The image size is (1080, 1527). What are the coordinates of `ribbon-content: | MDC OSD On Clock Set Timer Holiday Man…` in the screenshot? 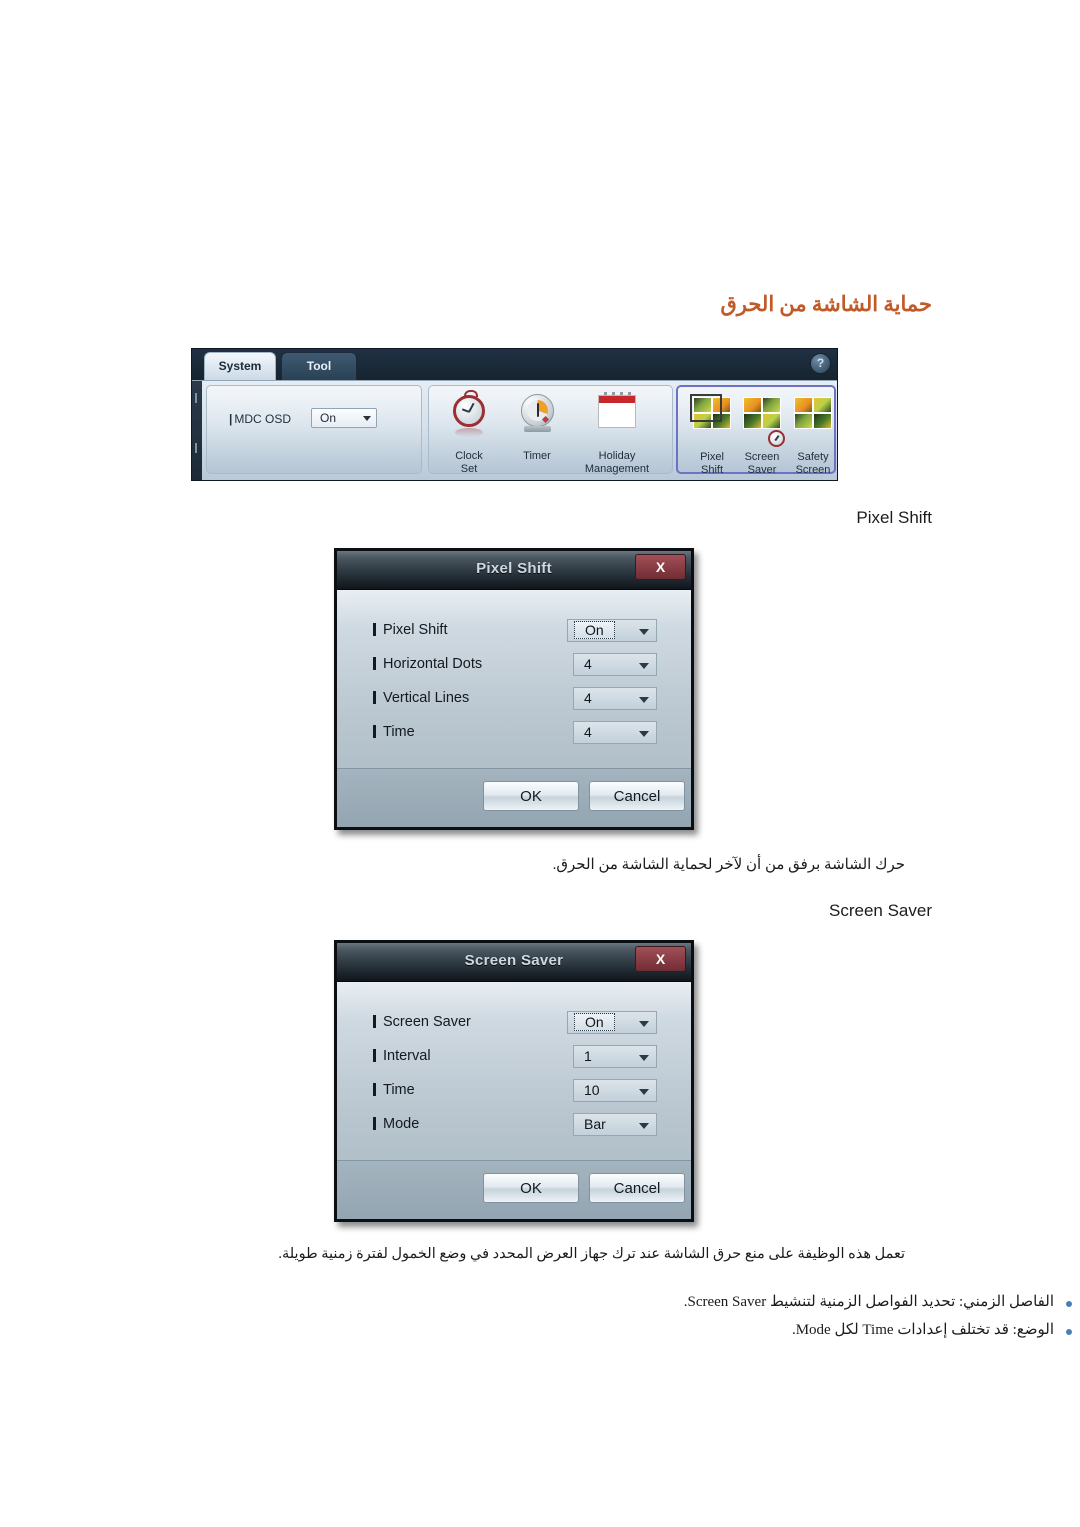 It's located at (514, 430).